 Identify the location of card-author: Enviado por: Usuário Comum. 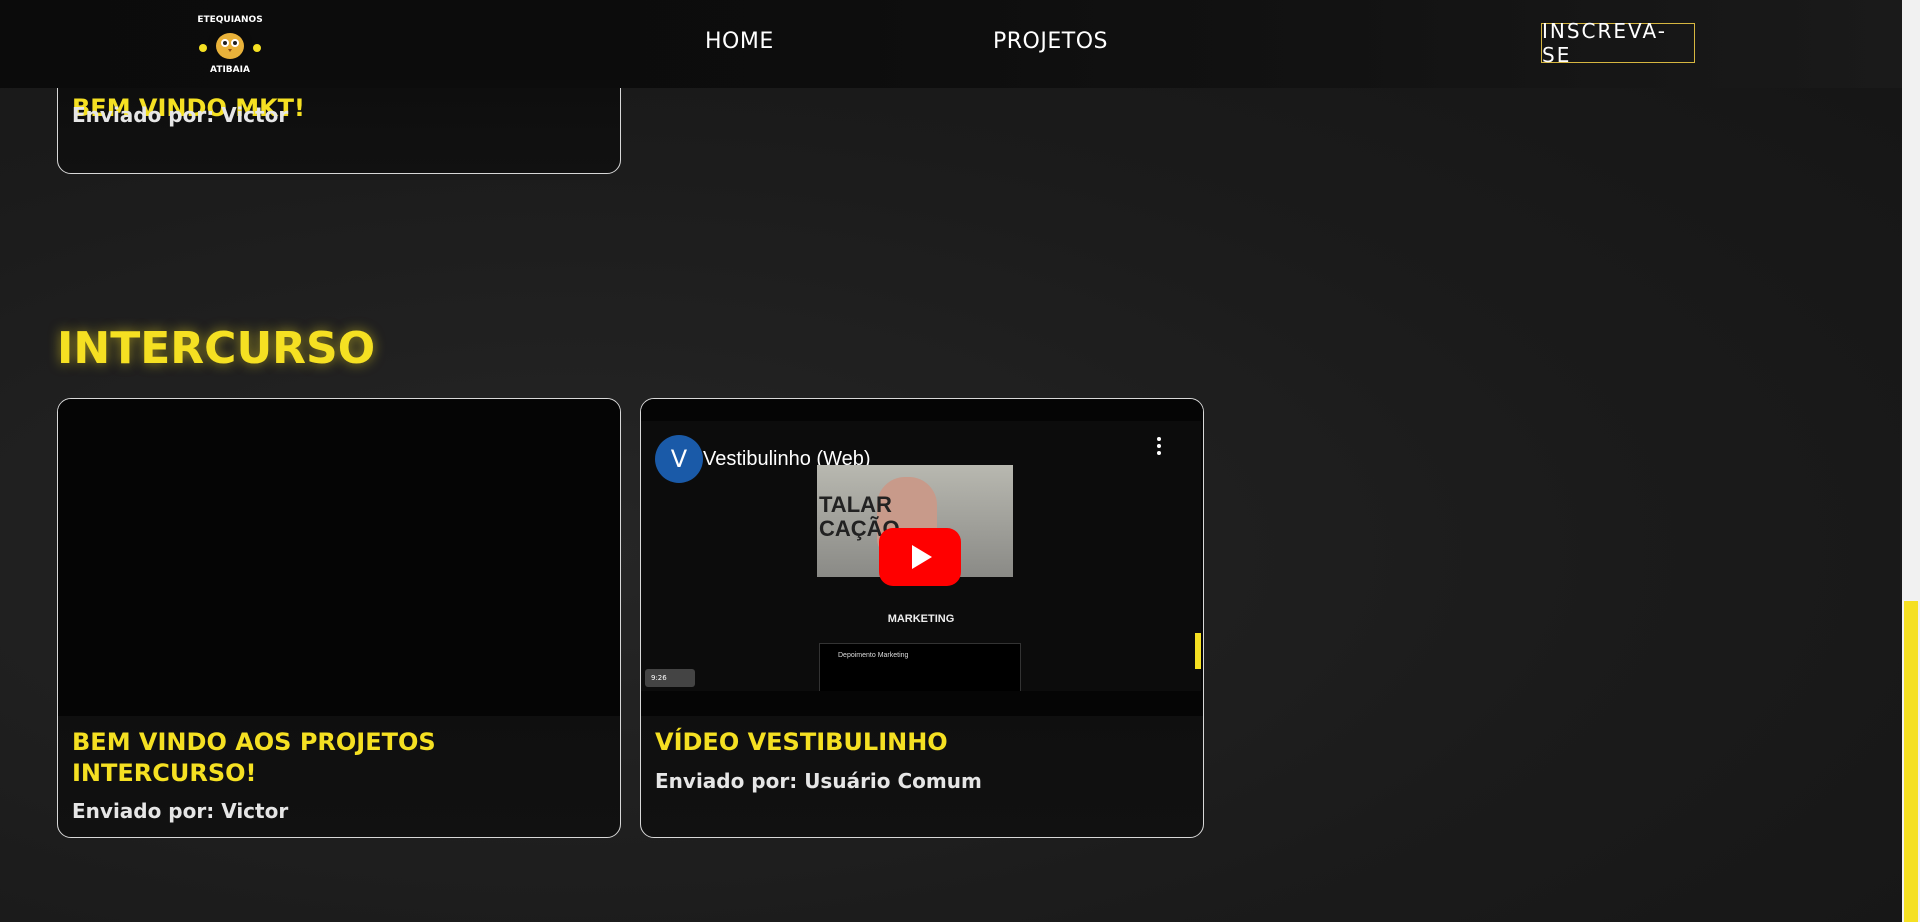
(818, 781).